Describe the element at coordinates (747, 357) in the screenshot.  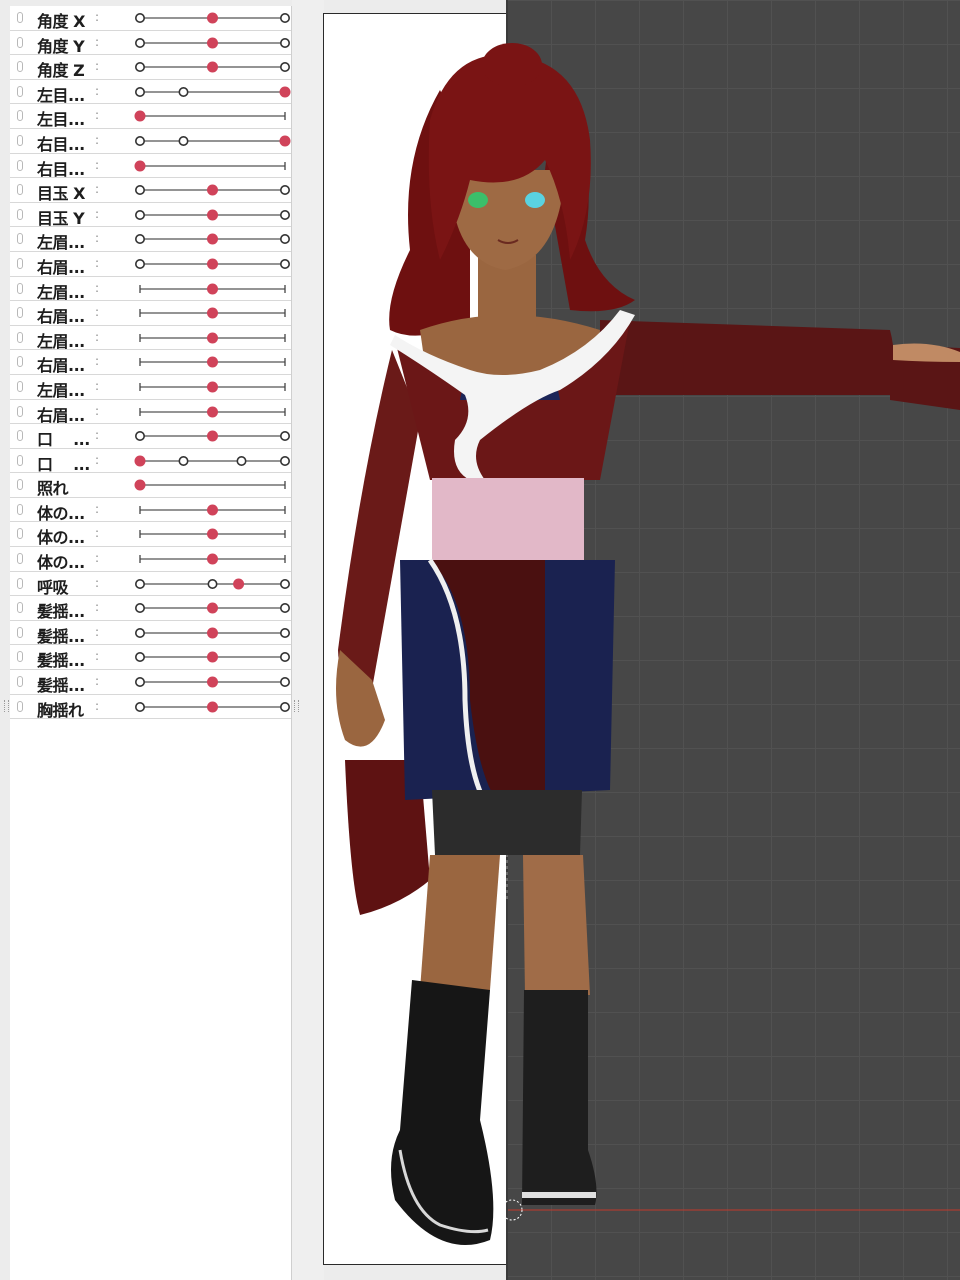
I see `sleeve-right-extended` at that location.